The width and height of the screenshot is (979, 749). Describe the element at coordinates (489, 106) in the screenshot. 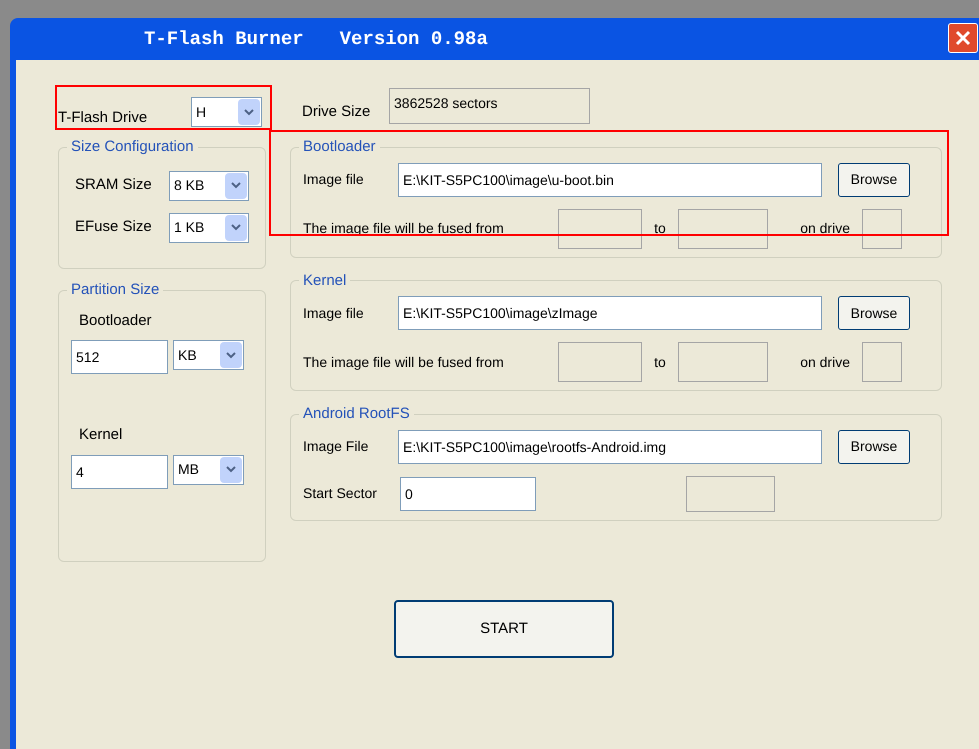

I see `drive-size-field: 3862528 sectors` at that location.